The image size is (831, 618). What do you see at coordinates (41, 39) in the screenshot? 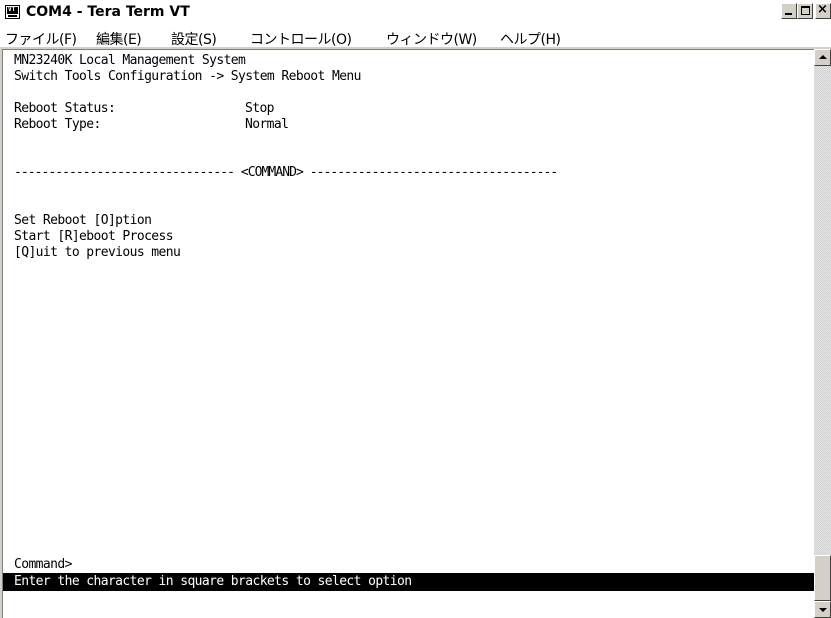
I see `menu-file: ファイル(F)` at bounding box center [41, 39].